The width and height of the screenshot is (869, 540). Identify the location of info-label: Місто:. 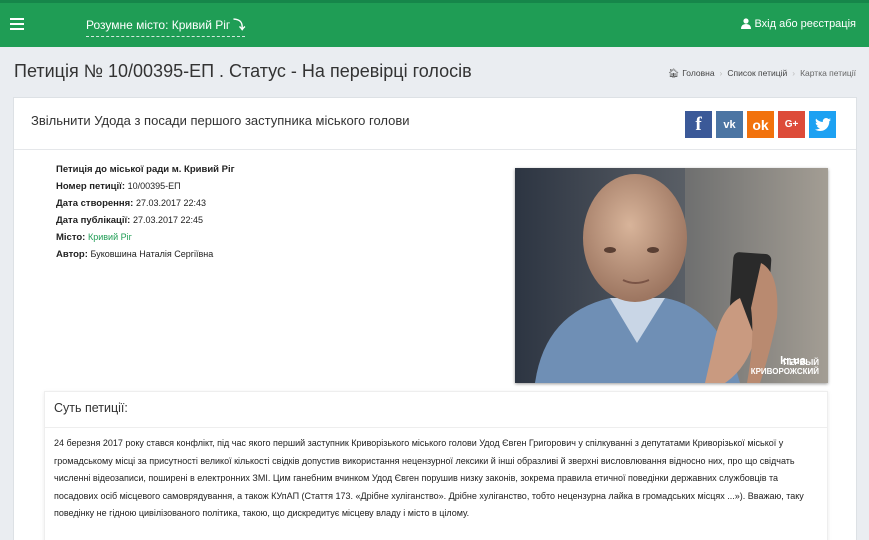
(71, 237).